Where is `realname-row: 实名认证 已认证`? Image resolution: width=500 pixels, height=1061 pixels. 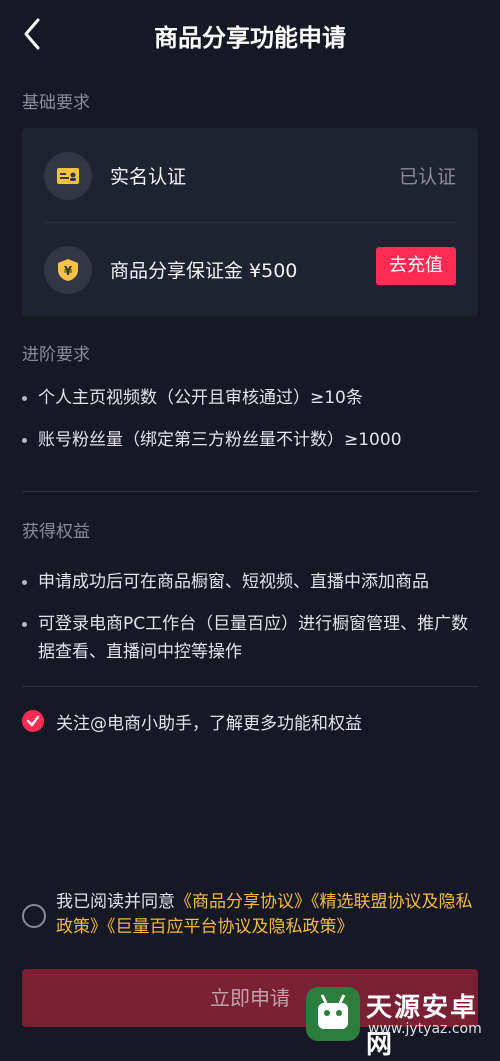
realname-row: 实名认证 已认证 is located at coordinates (250, 175).